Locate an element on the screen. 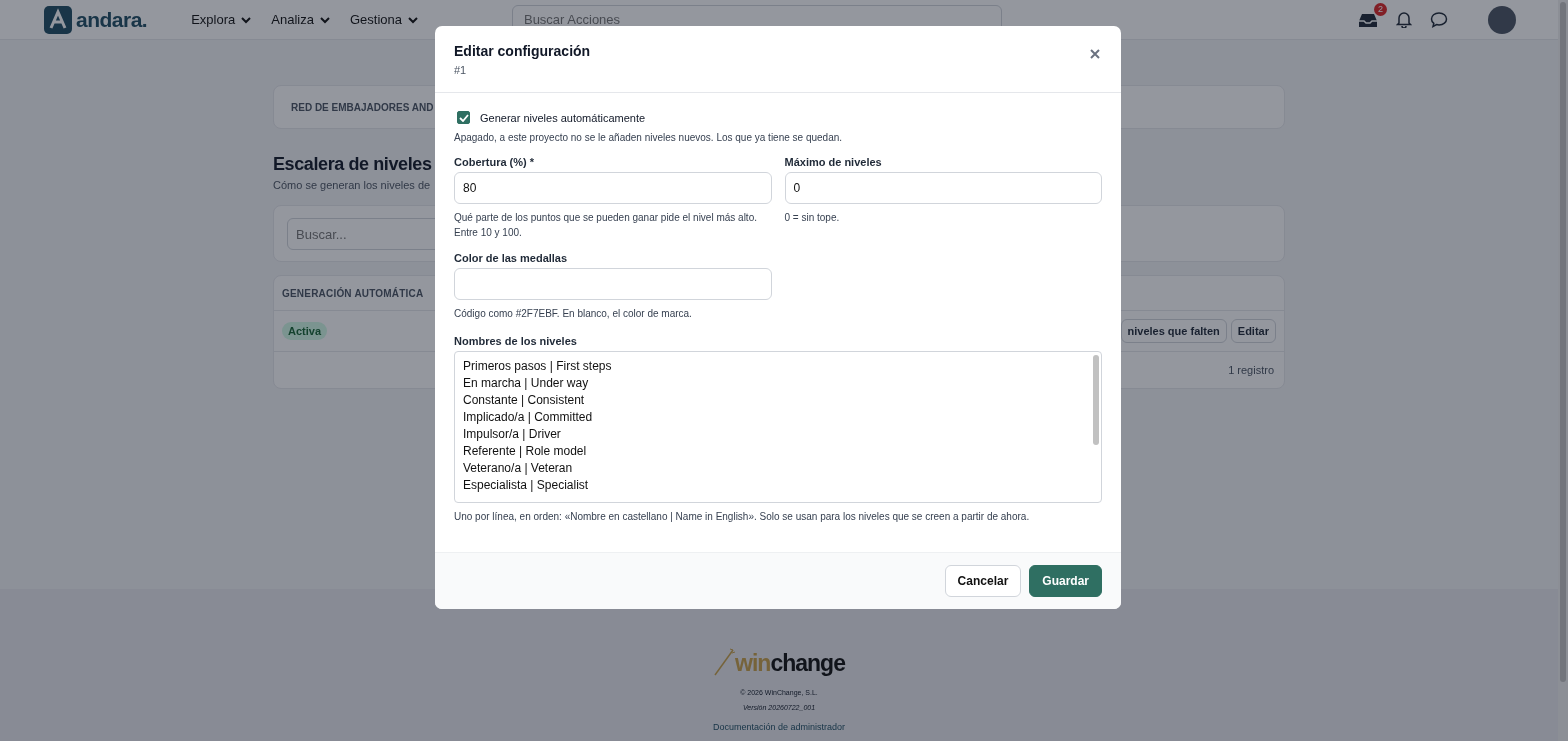 The image size is (1568, 741). notification-badge: 2 is located at coordinates (1380, 9).